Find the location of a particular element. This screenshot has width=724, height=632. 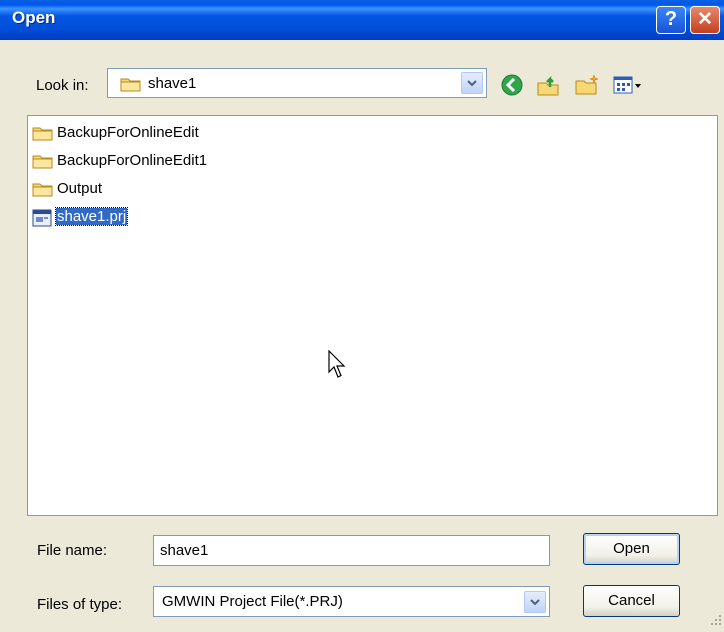

mouse-cursor-icon is located at coordinates (338, 366).